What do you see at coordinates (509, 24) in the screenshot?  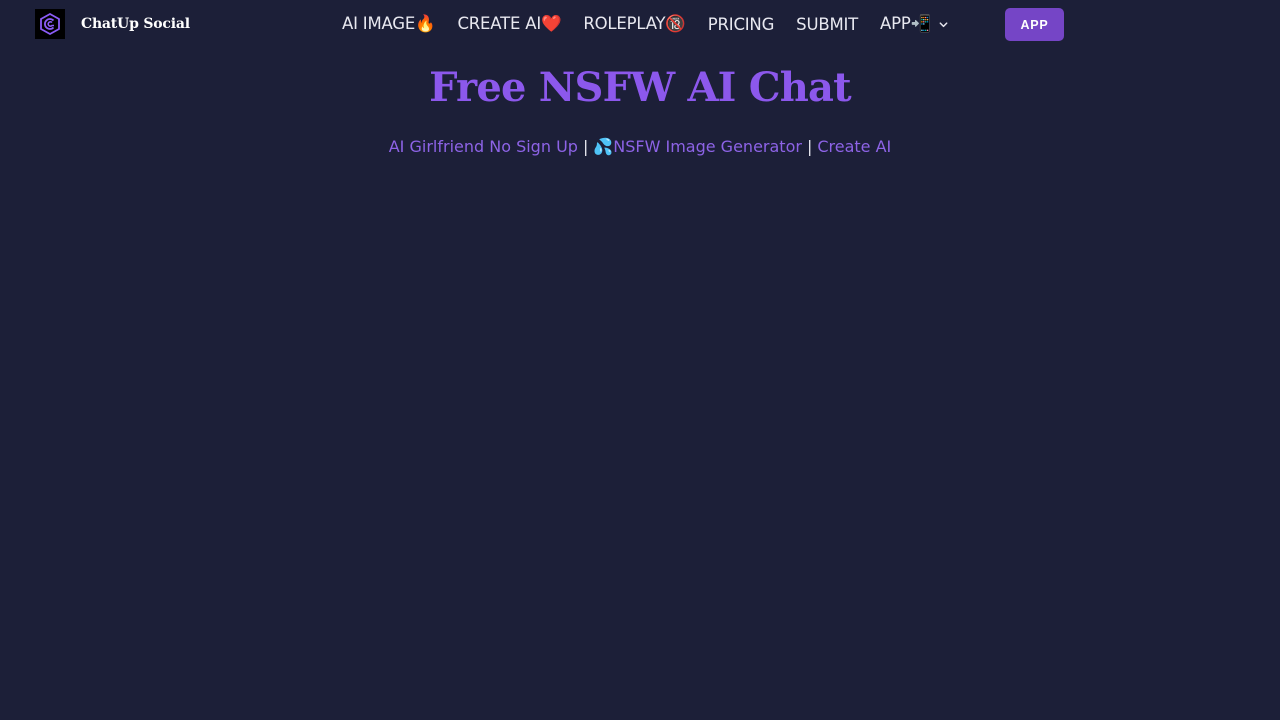 I see `nav-item-create-ai: CREATE AI❤️` at bounding box center [509, 24].